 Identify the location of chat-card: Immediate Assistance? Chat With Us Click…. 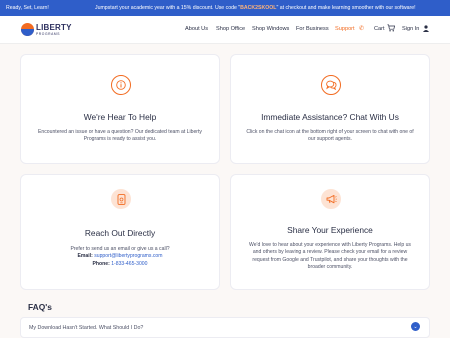
(330, 109).